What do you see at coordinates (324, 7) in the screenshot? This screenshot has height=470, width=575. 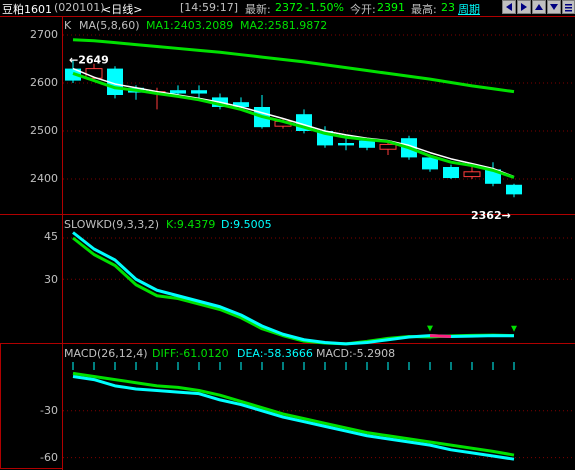 I see `change-percent: -1.50%` at bounding box center [324, 7].